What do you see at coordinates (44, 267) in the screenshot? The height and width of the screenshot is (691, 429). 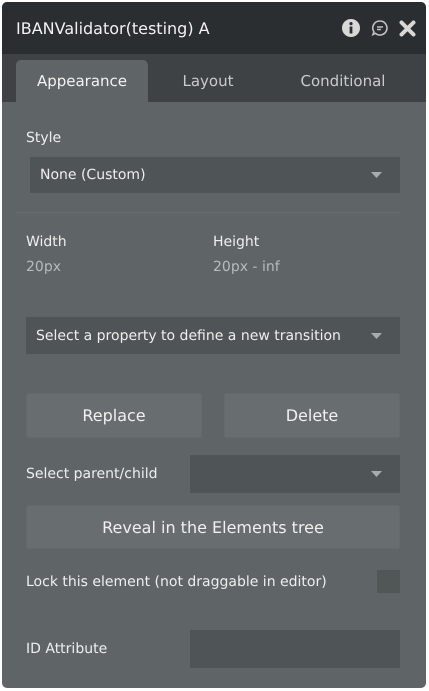 I see `field-value: 20px` at bounding box center [44, 267].